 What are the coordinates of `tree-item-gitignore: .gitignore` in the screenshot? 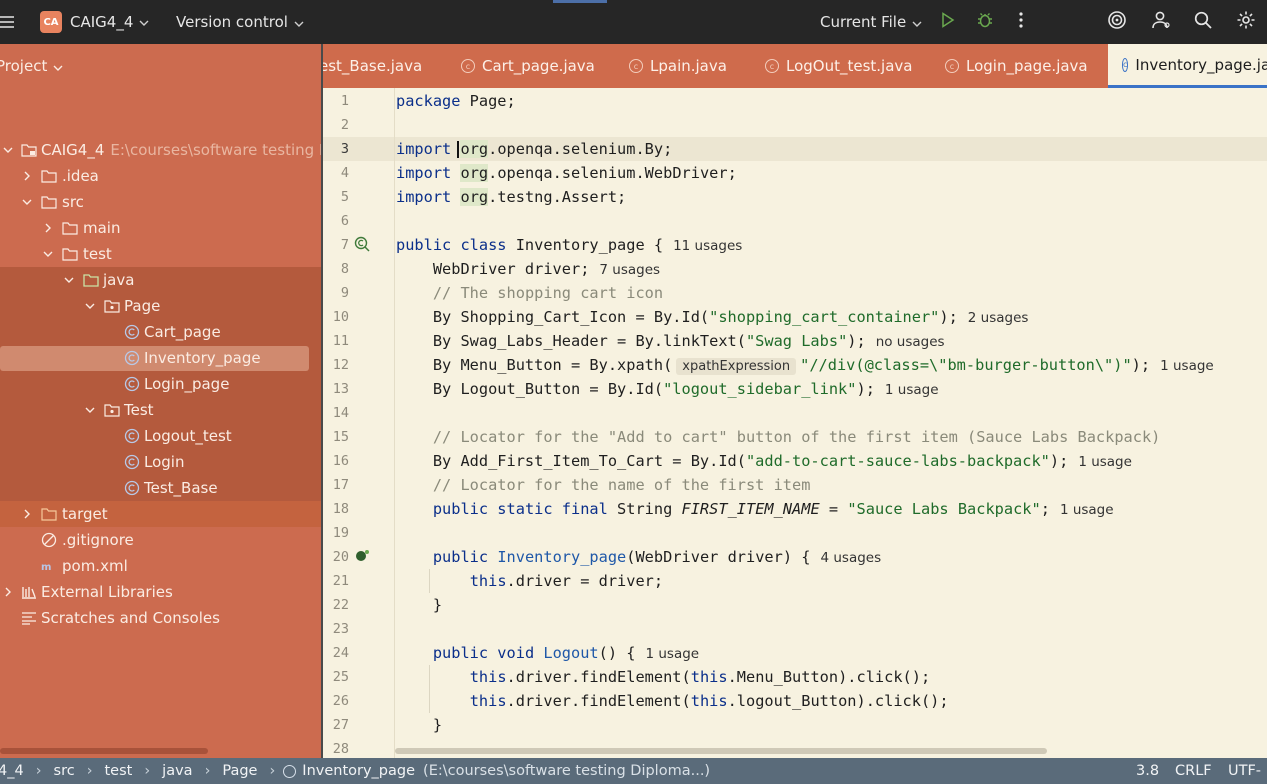 It's located at (160, 540).